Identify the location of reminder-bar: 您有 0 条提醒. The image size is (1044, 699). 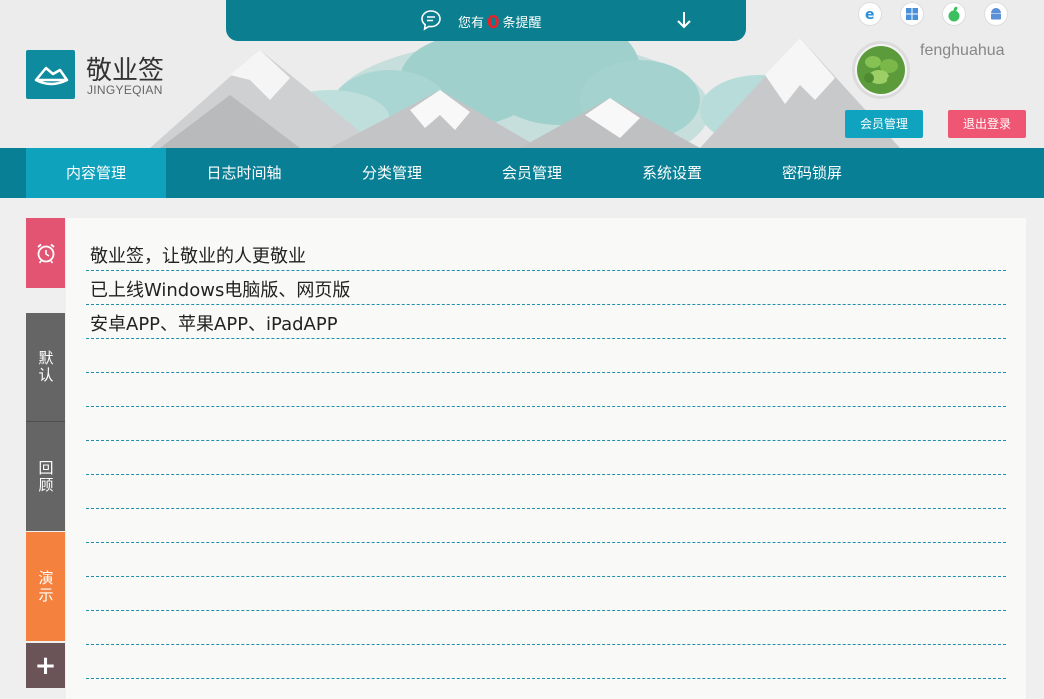
(486, 20).